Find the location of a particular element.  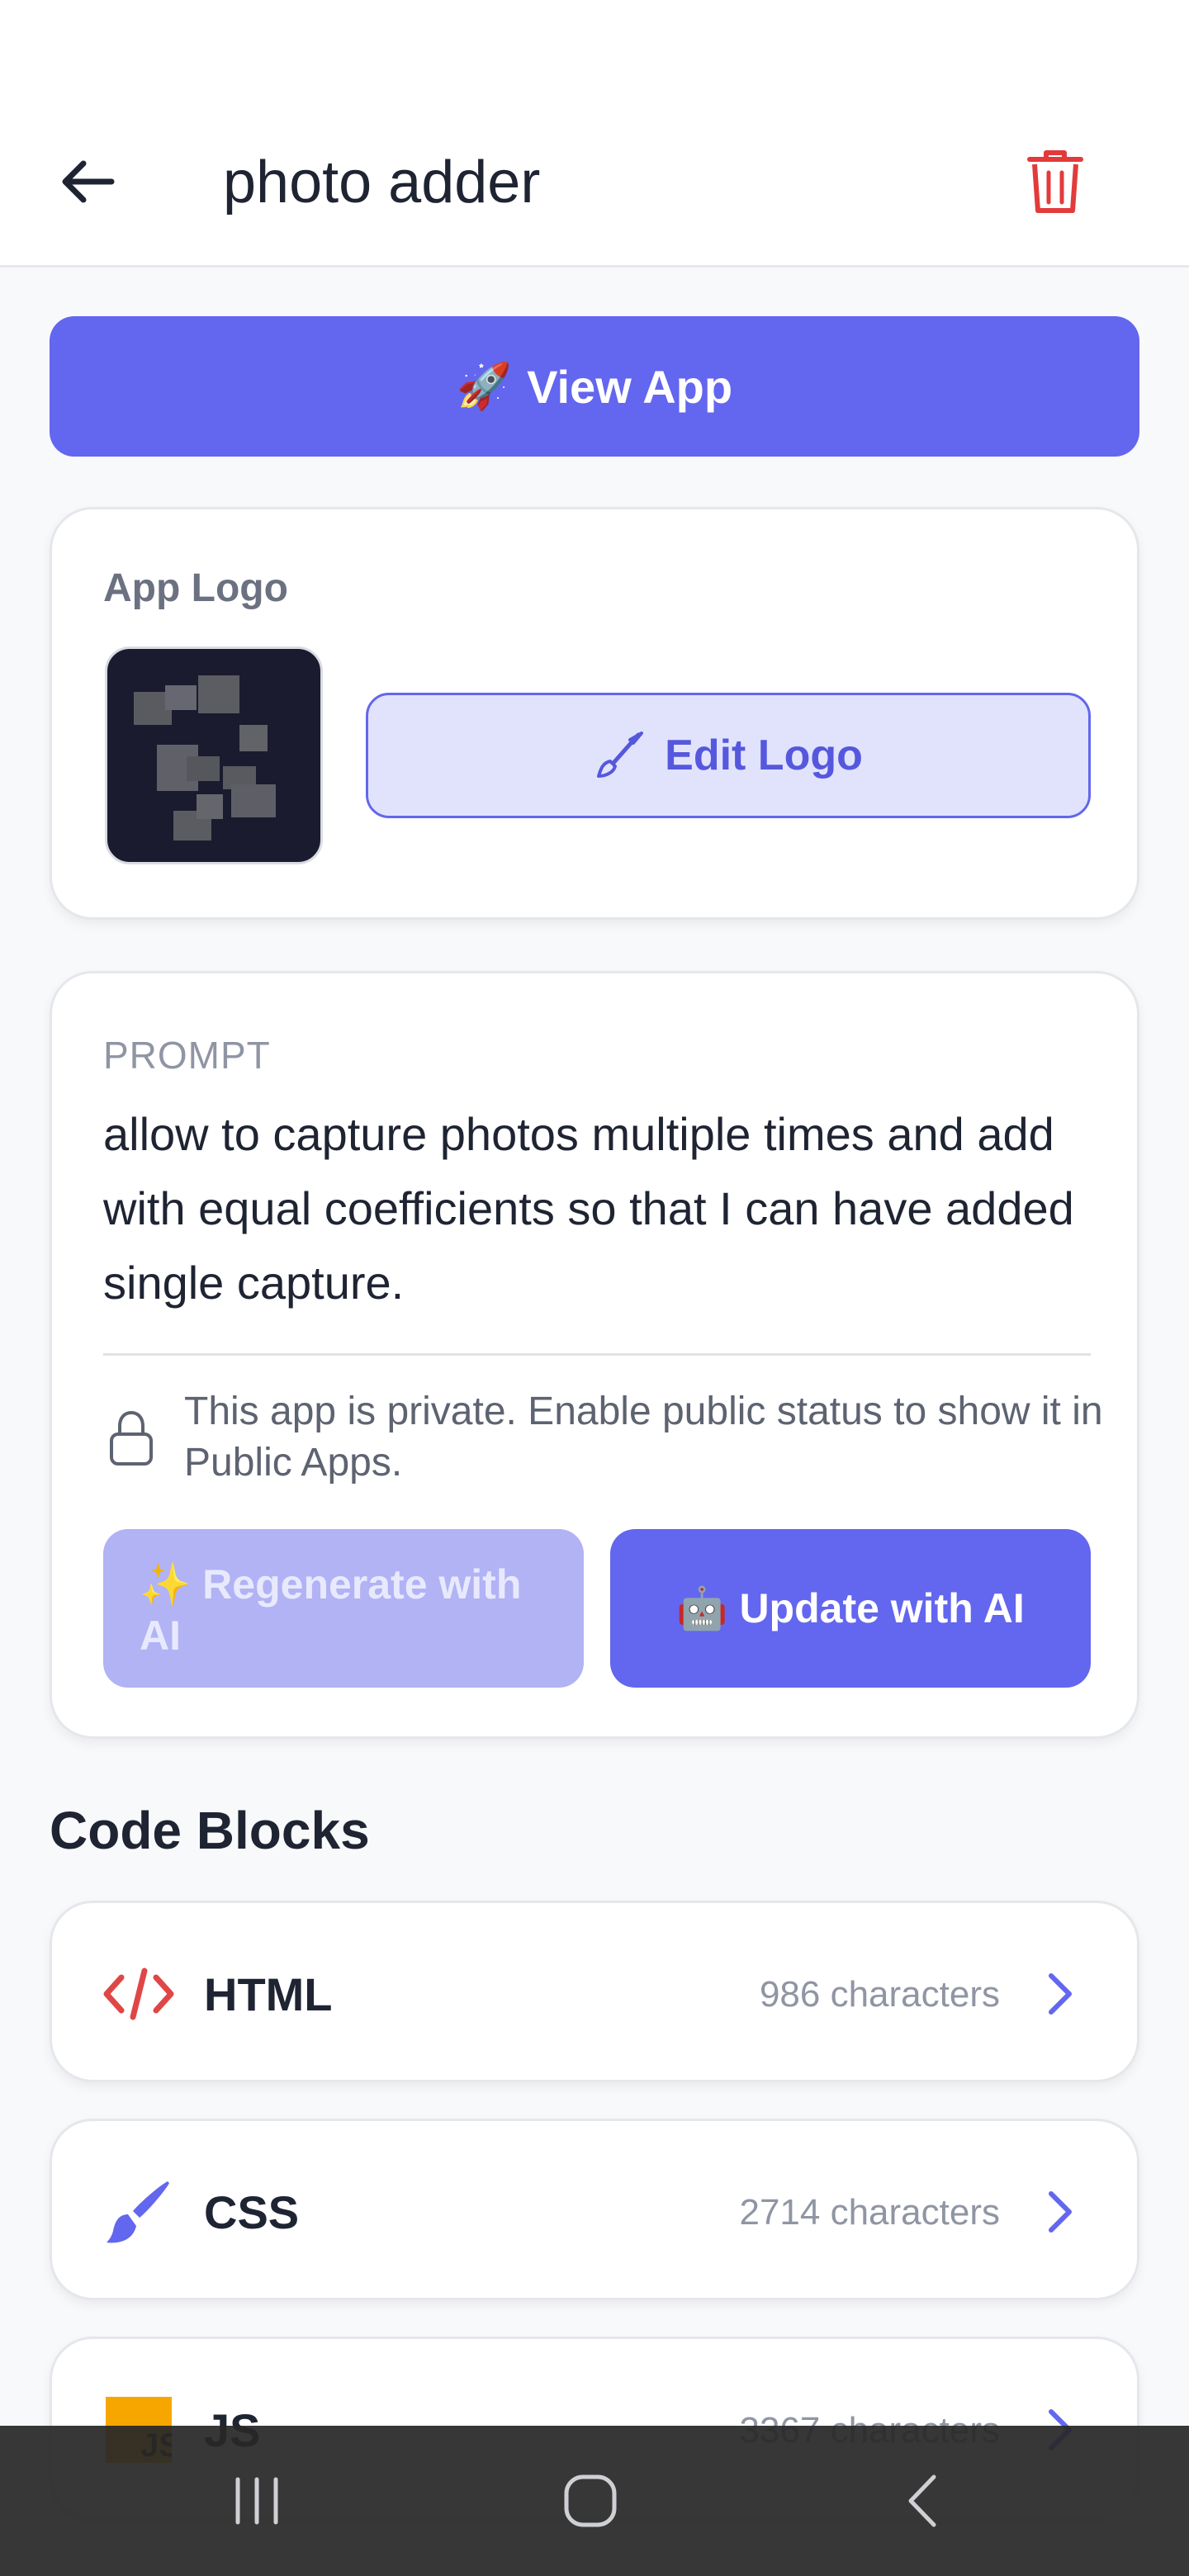

update-label: Update with AI is located at coordinates (882, 1608).